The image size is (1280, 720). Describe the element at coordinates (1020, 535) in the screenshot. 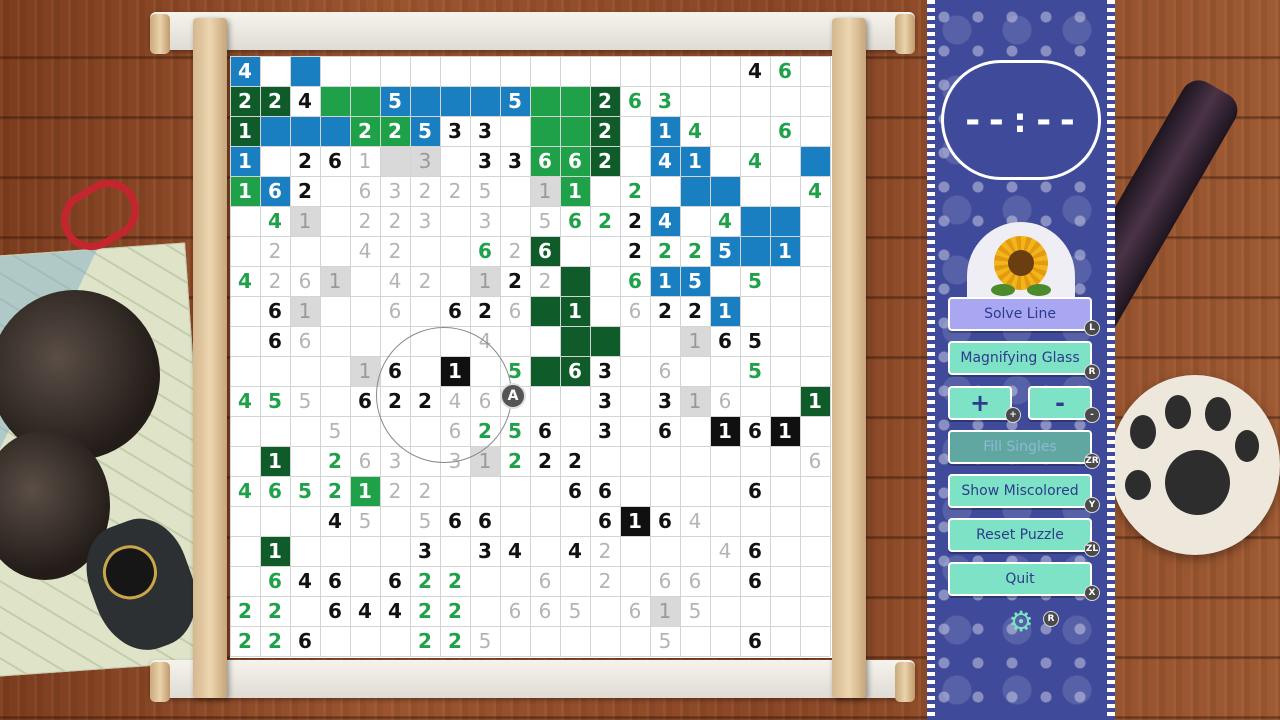

I see `reset-puzzle-button: Reset Puzzle` at that location.